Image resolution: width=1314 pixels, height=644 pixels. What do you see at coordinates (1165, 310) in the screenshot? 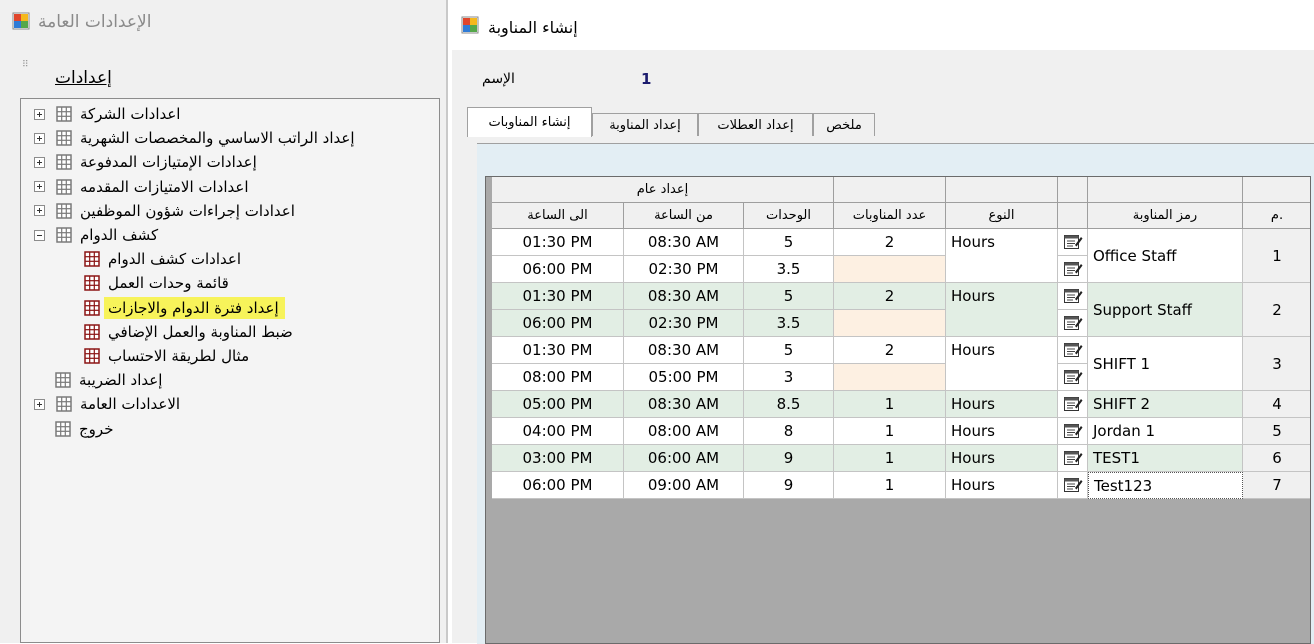
I see `shift-code-cell: Support Staff` at bounding box center [1165, 310].